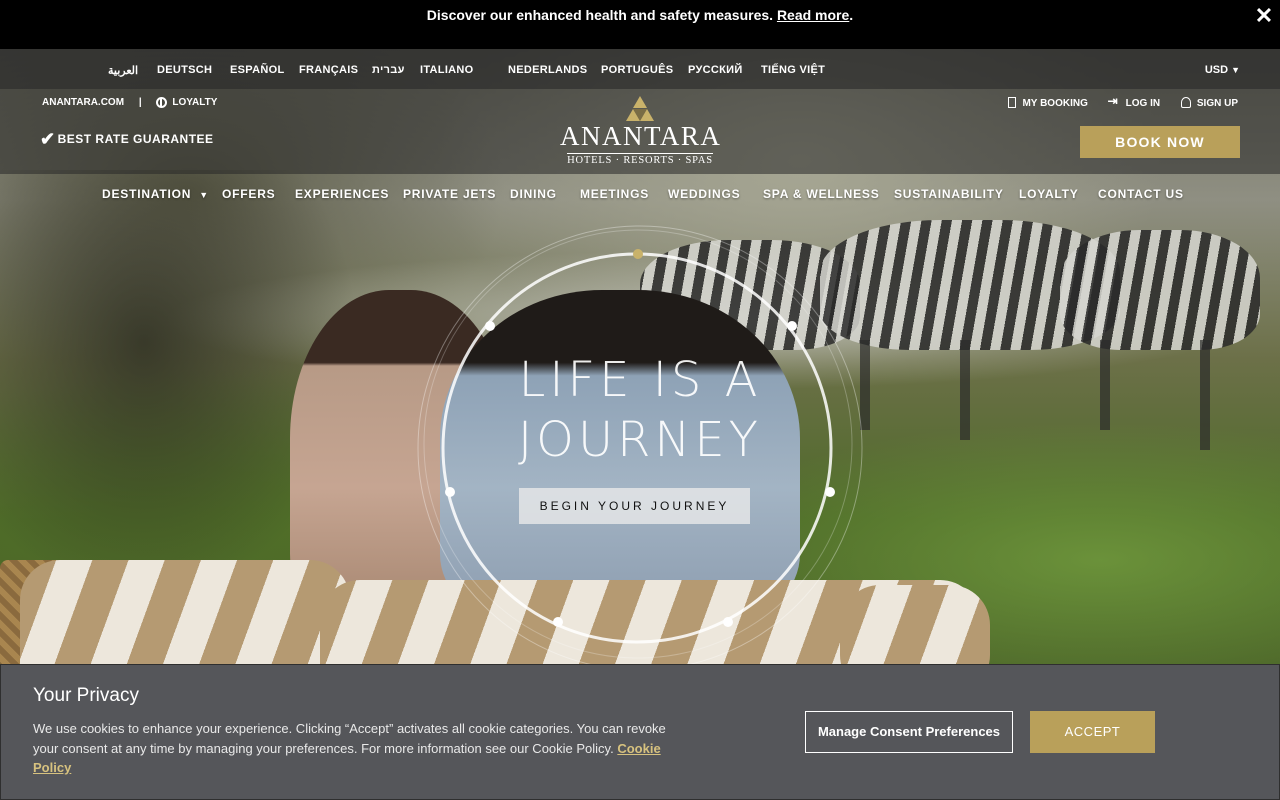 This screenshot has height=800, width=1280. Describe the element at coordinates (1012, 102) in the screenshot. I see `booking-icon` at that location.